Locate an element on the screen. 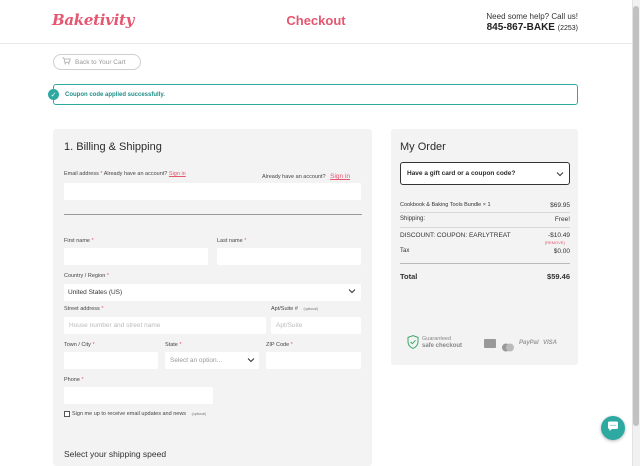  apt-label-text: Apt/Suite # is located at coordinates (284, 309).